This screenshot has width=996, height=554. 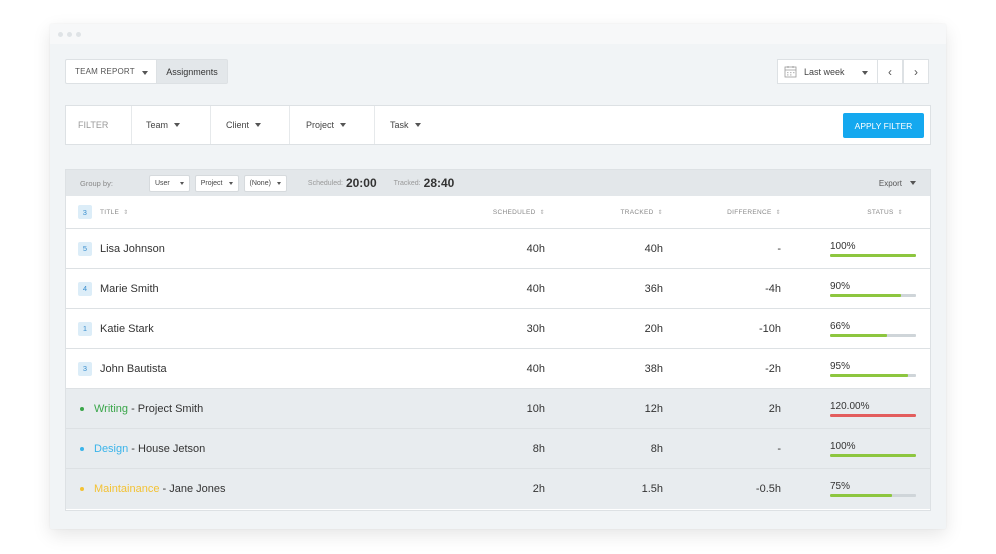 I want to click on tracked-column-header: TRACKED ⇕, so click(x=642, y=212).